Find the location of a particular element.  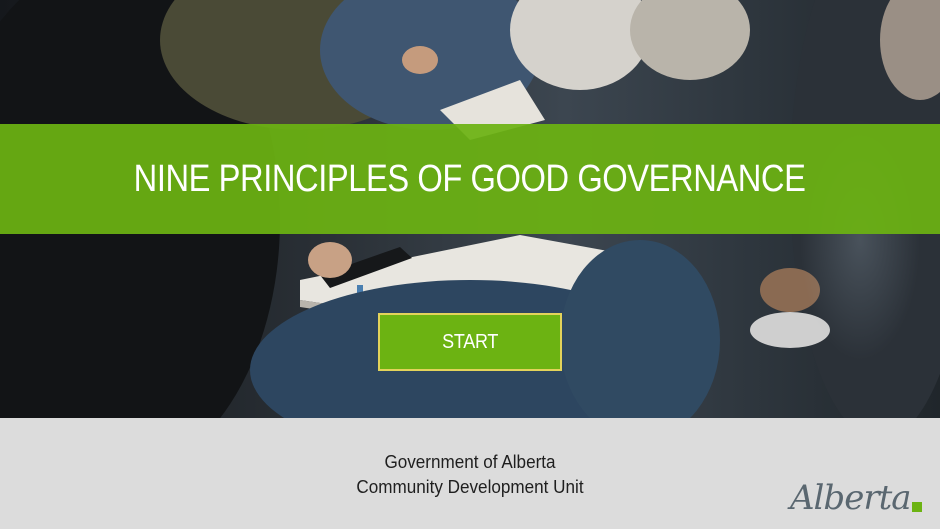

alberta-logo: Alberta is located at coordinates (860, 501).